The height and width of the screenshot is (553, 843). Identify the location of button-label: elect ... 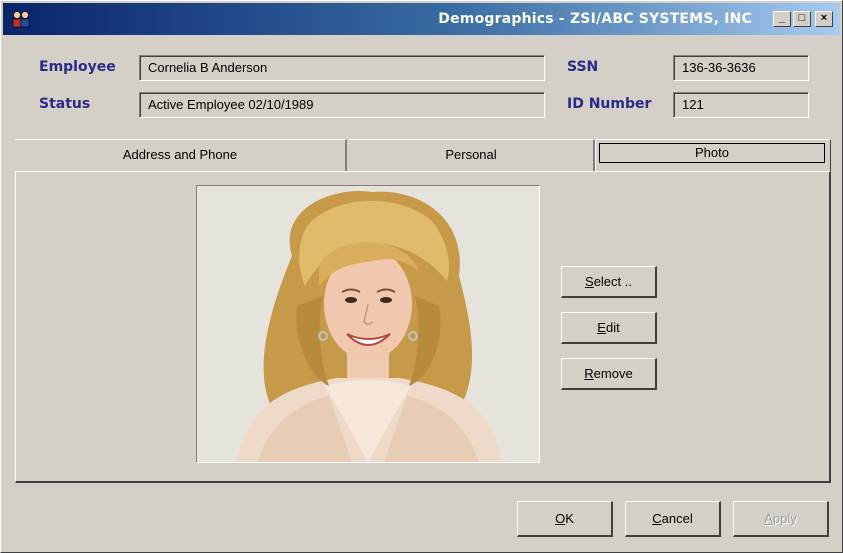
(612, 281).